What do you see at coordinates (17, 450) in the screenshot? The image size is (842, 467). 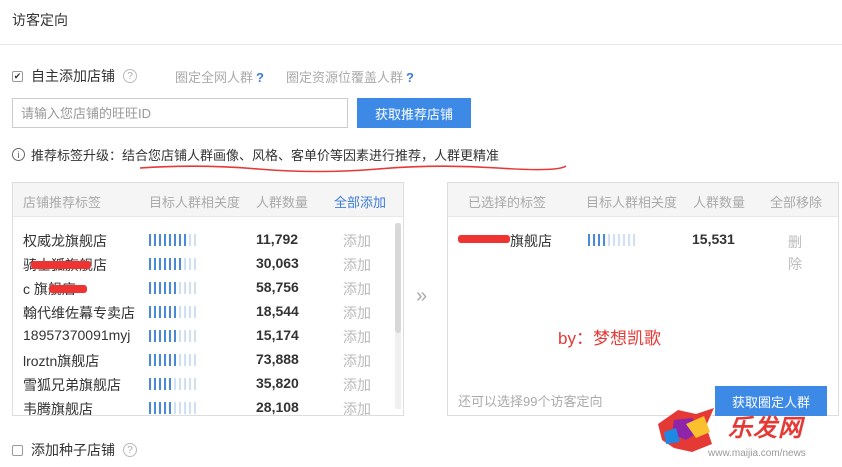 I see `seed-checkbox` at bounding box center [17, 450].